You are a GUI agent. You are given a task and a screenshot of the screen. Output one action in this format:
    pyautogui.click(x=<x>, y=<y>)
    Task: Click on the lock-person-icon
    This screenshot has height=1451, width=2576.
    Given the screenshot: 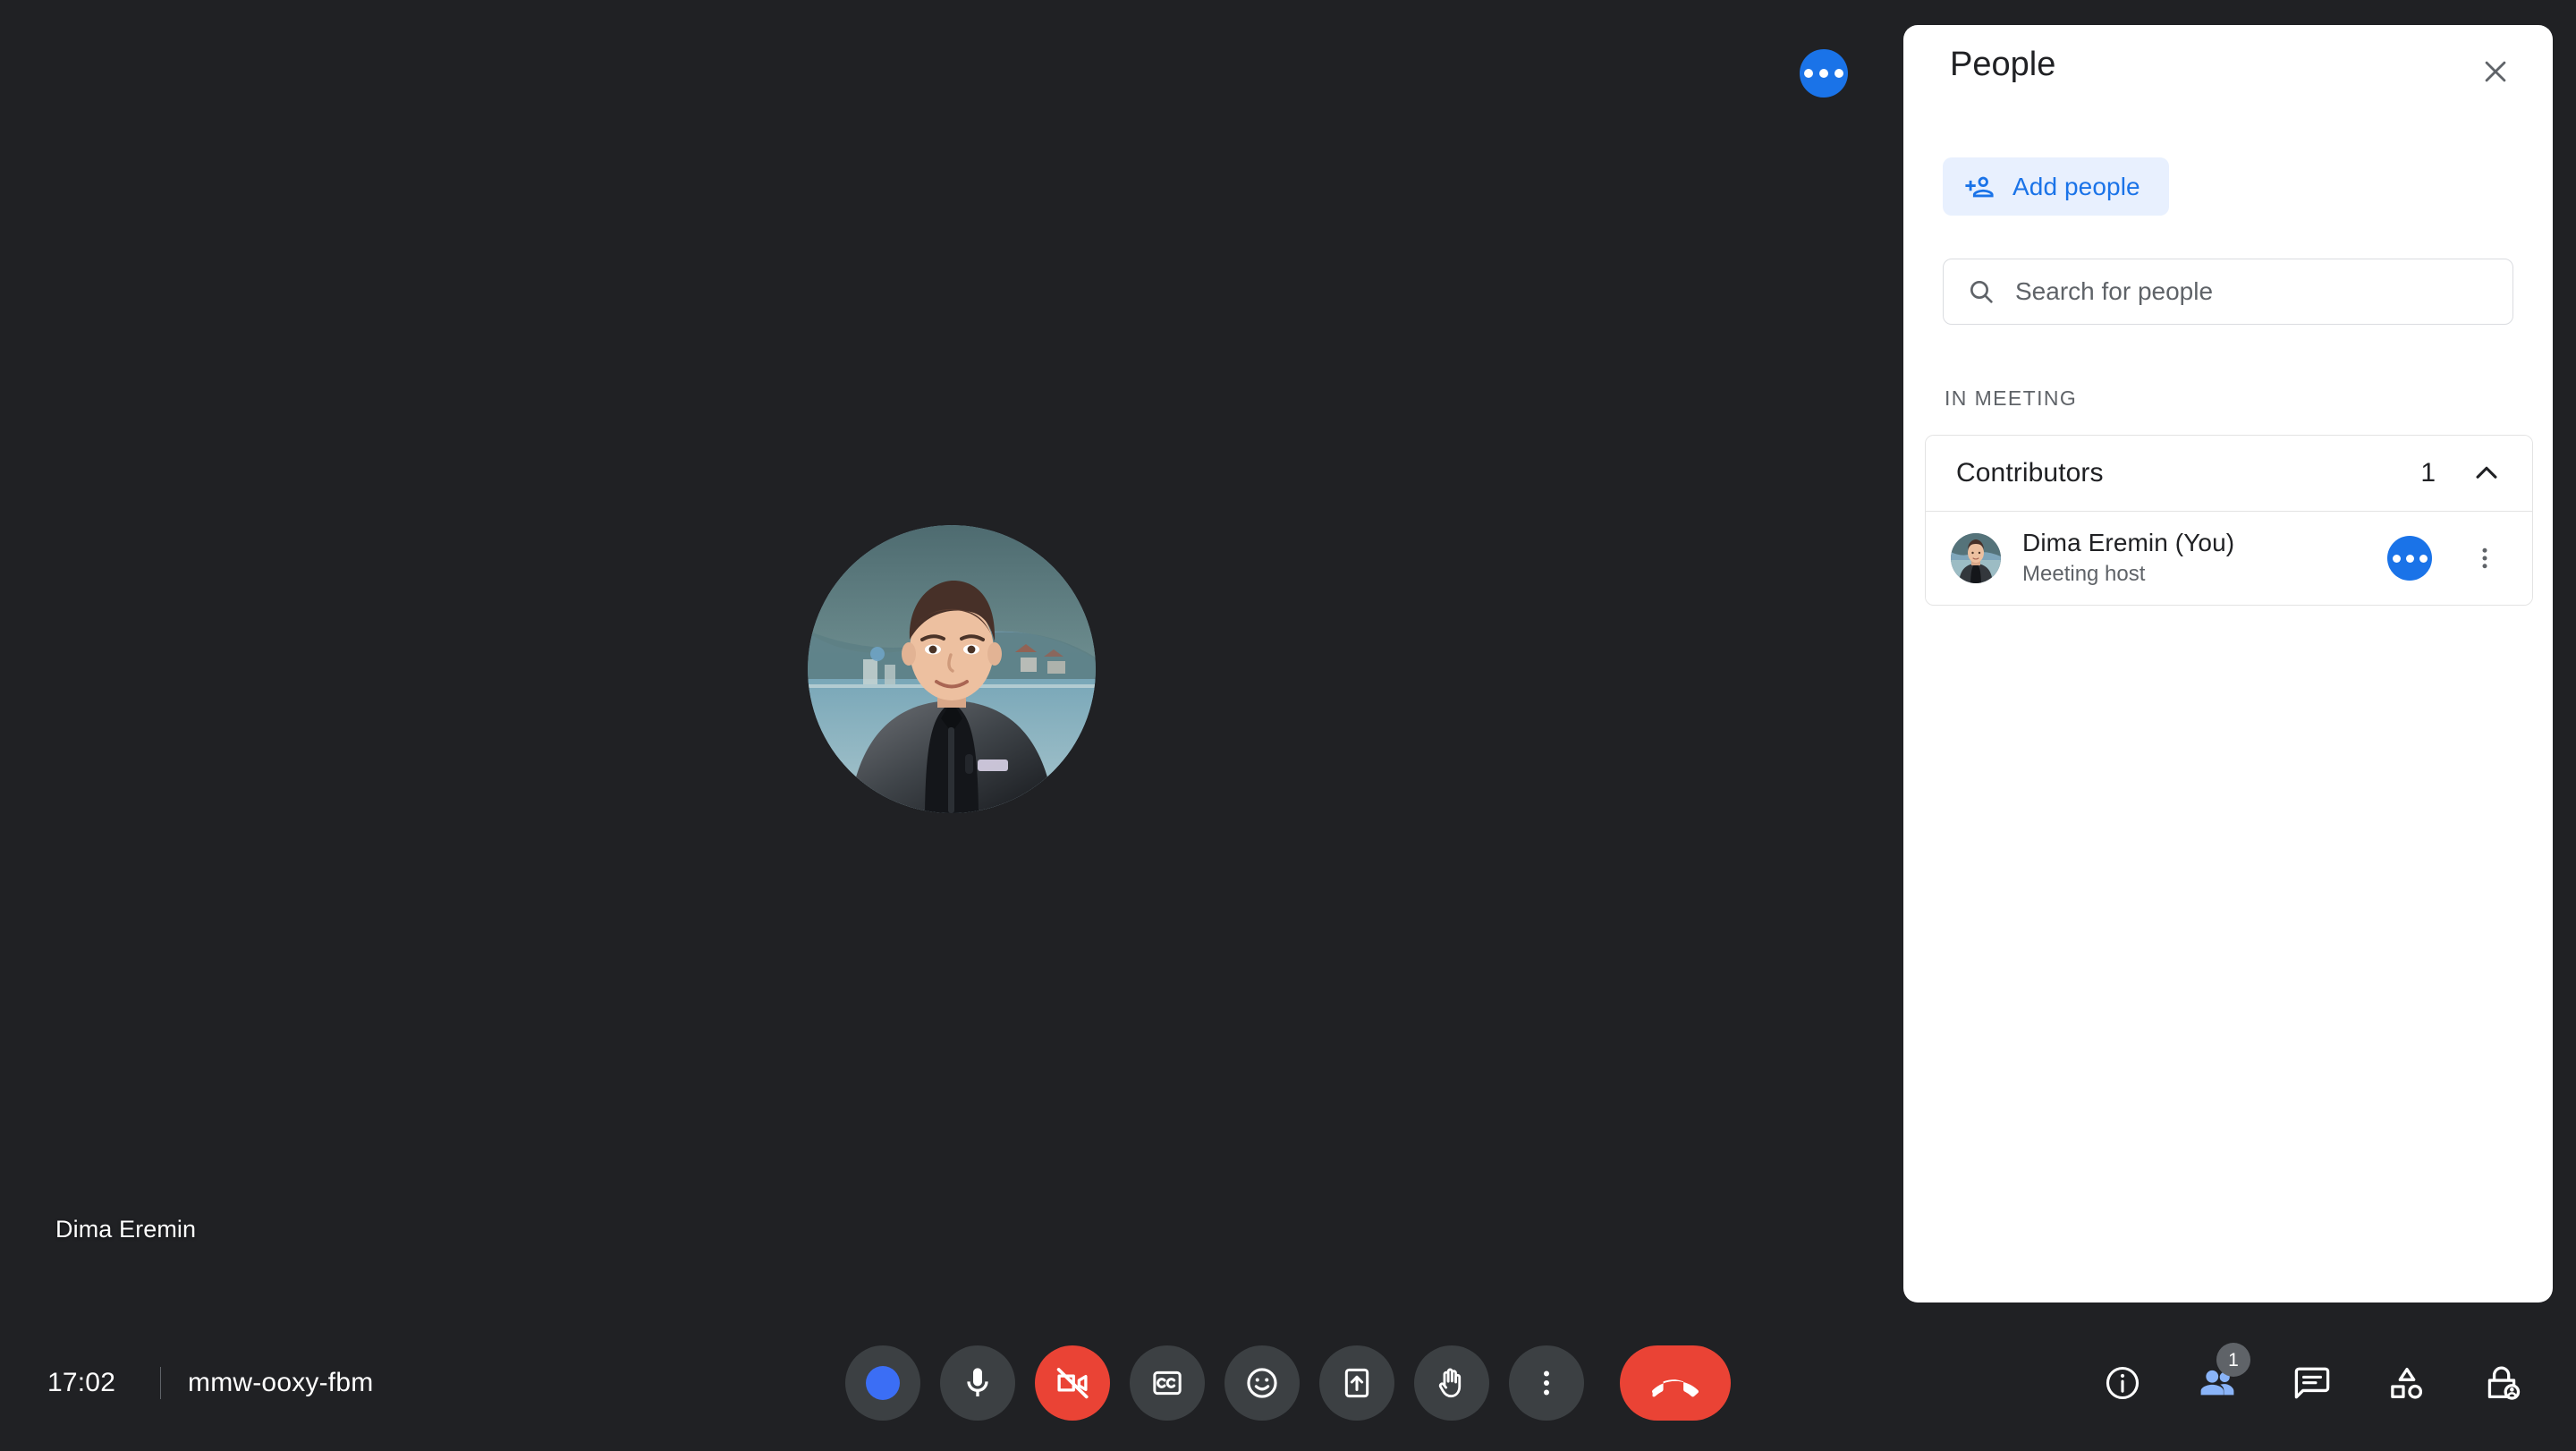 What is the action you would take?
    pyautogui.click(x=2504, y=1383)
    